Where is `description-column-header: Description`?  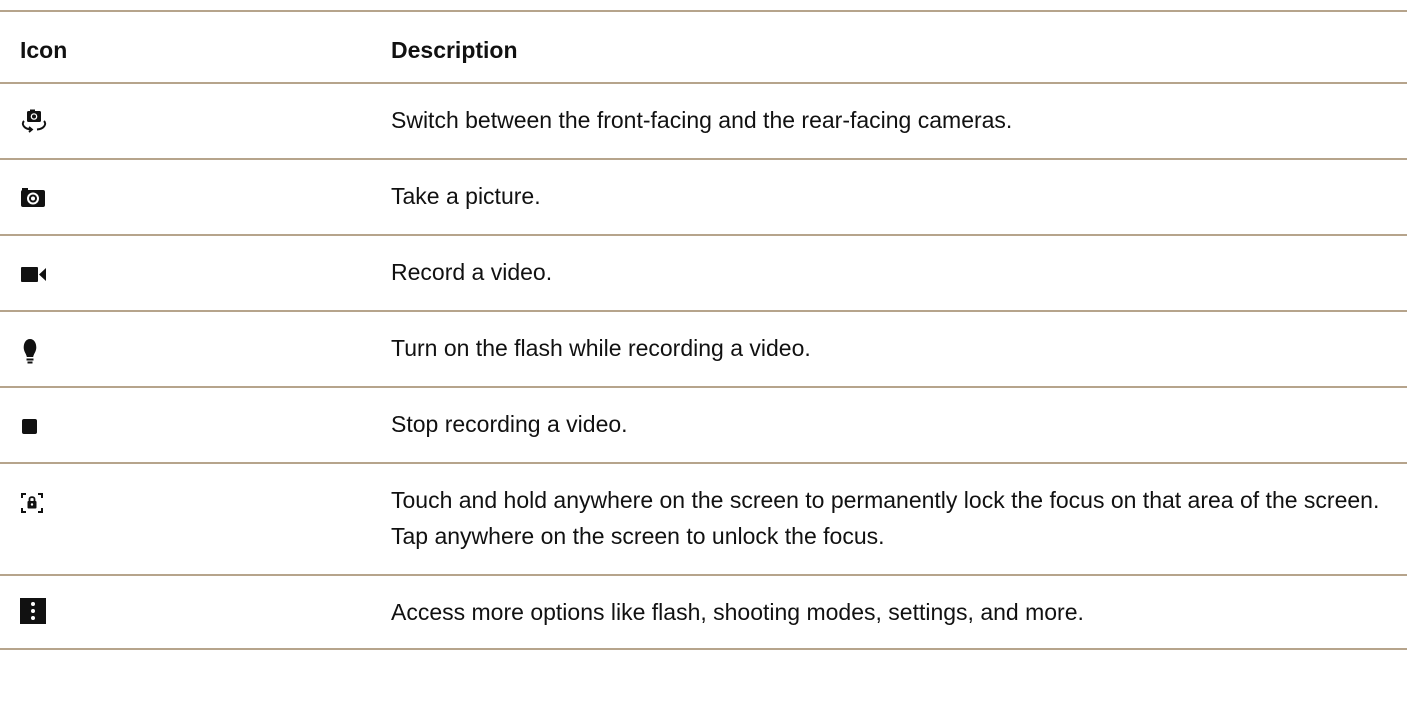 description-column-header: Description is located at coordinates (454, 50).